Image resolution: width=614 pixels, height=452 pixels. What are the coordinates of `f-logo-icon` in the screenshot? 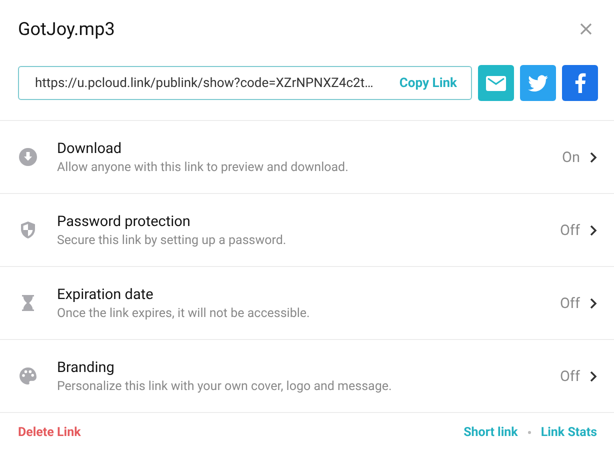 It's located at (580, 83).